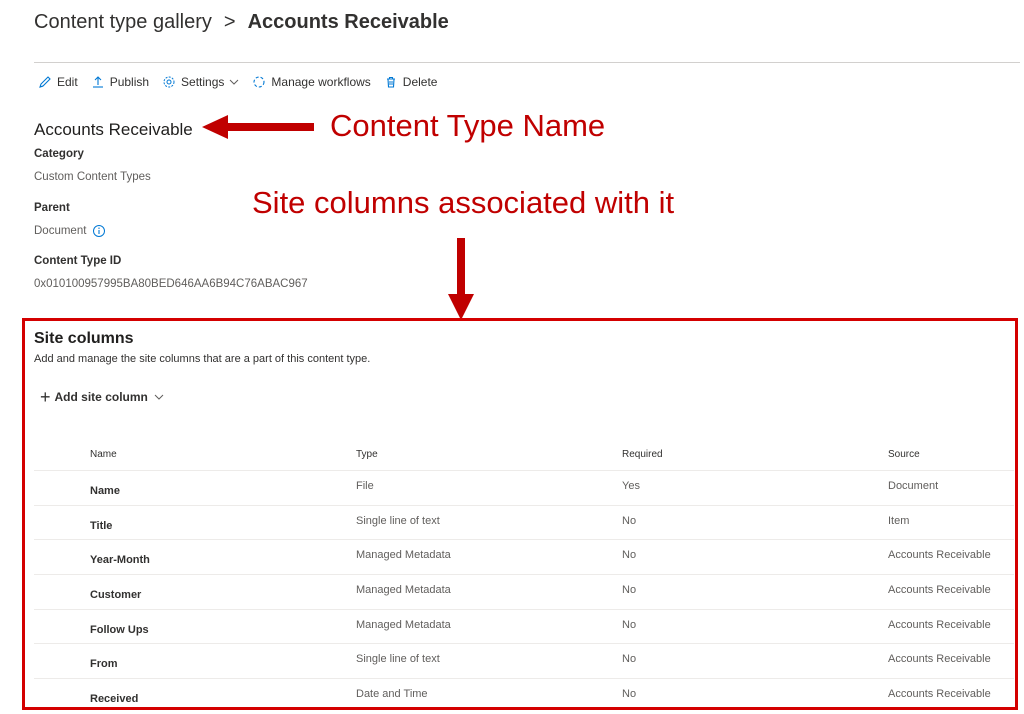 The height and width of the screenshot is (714, 1024). Describe the element at coordinates (78, 261) in the screenshot. I see `content-type-id-label: Content Type ID` at that location.